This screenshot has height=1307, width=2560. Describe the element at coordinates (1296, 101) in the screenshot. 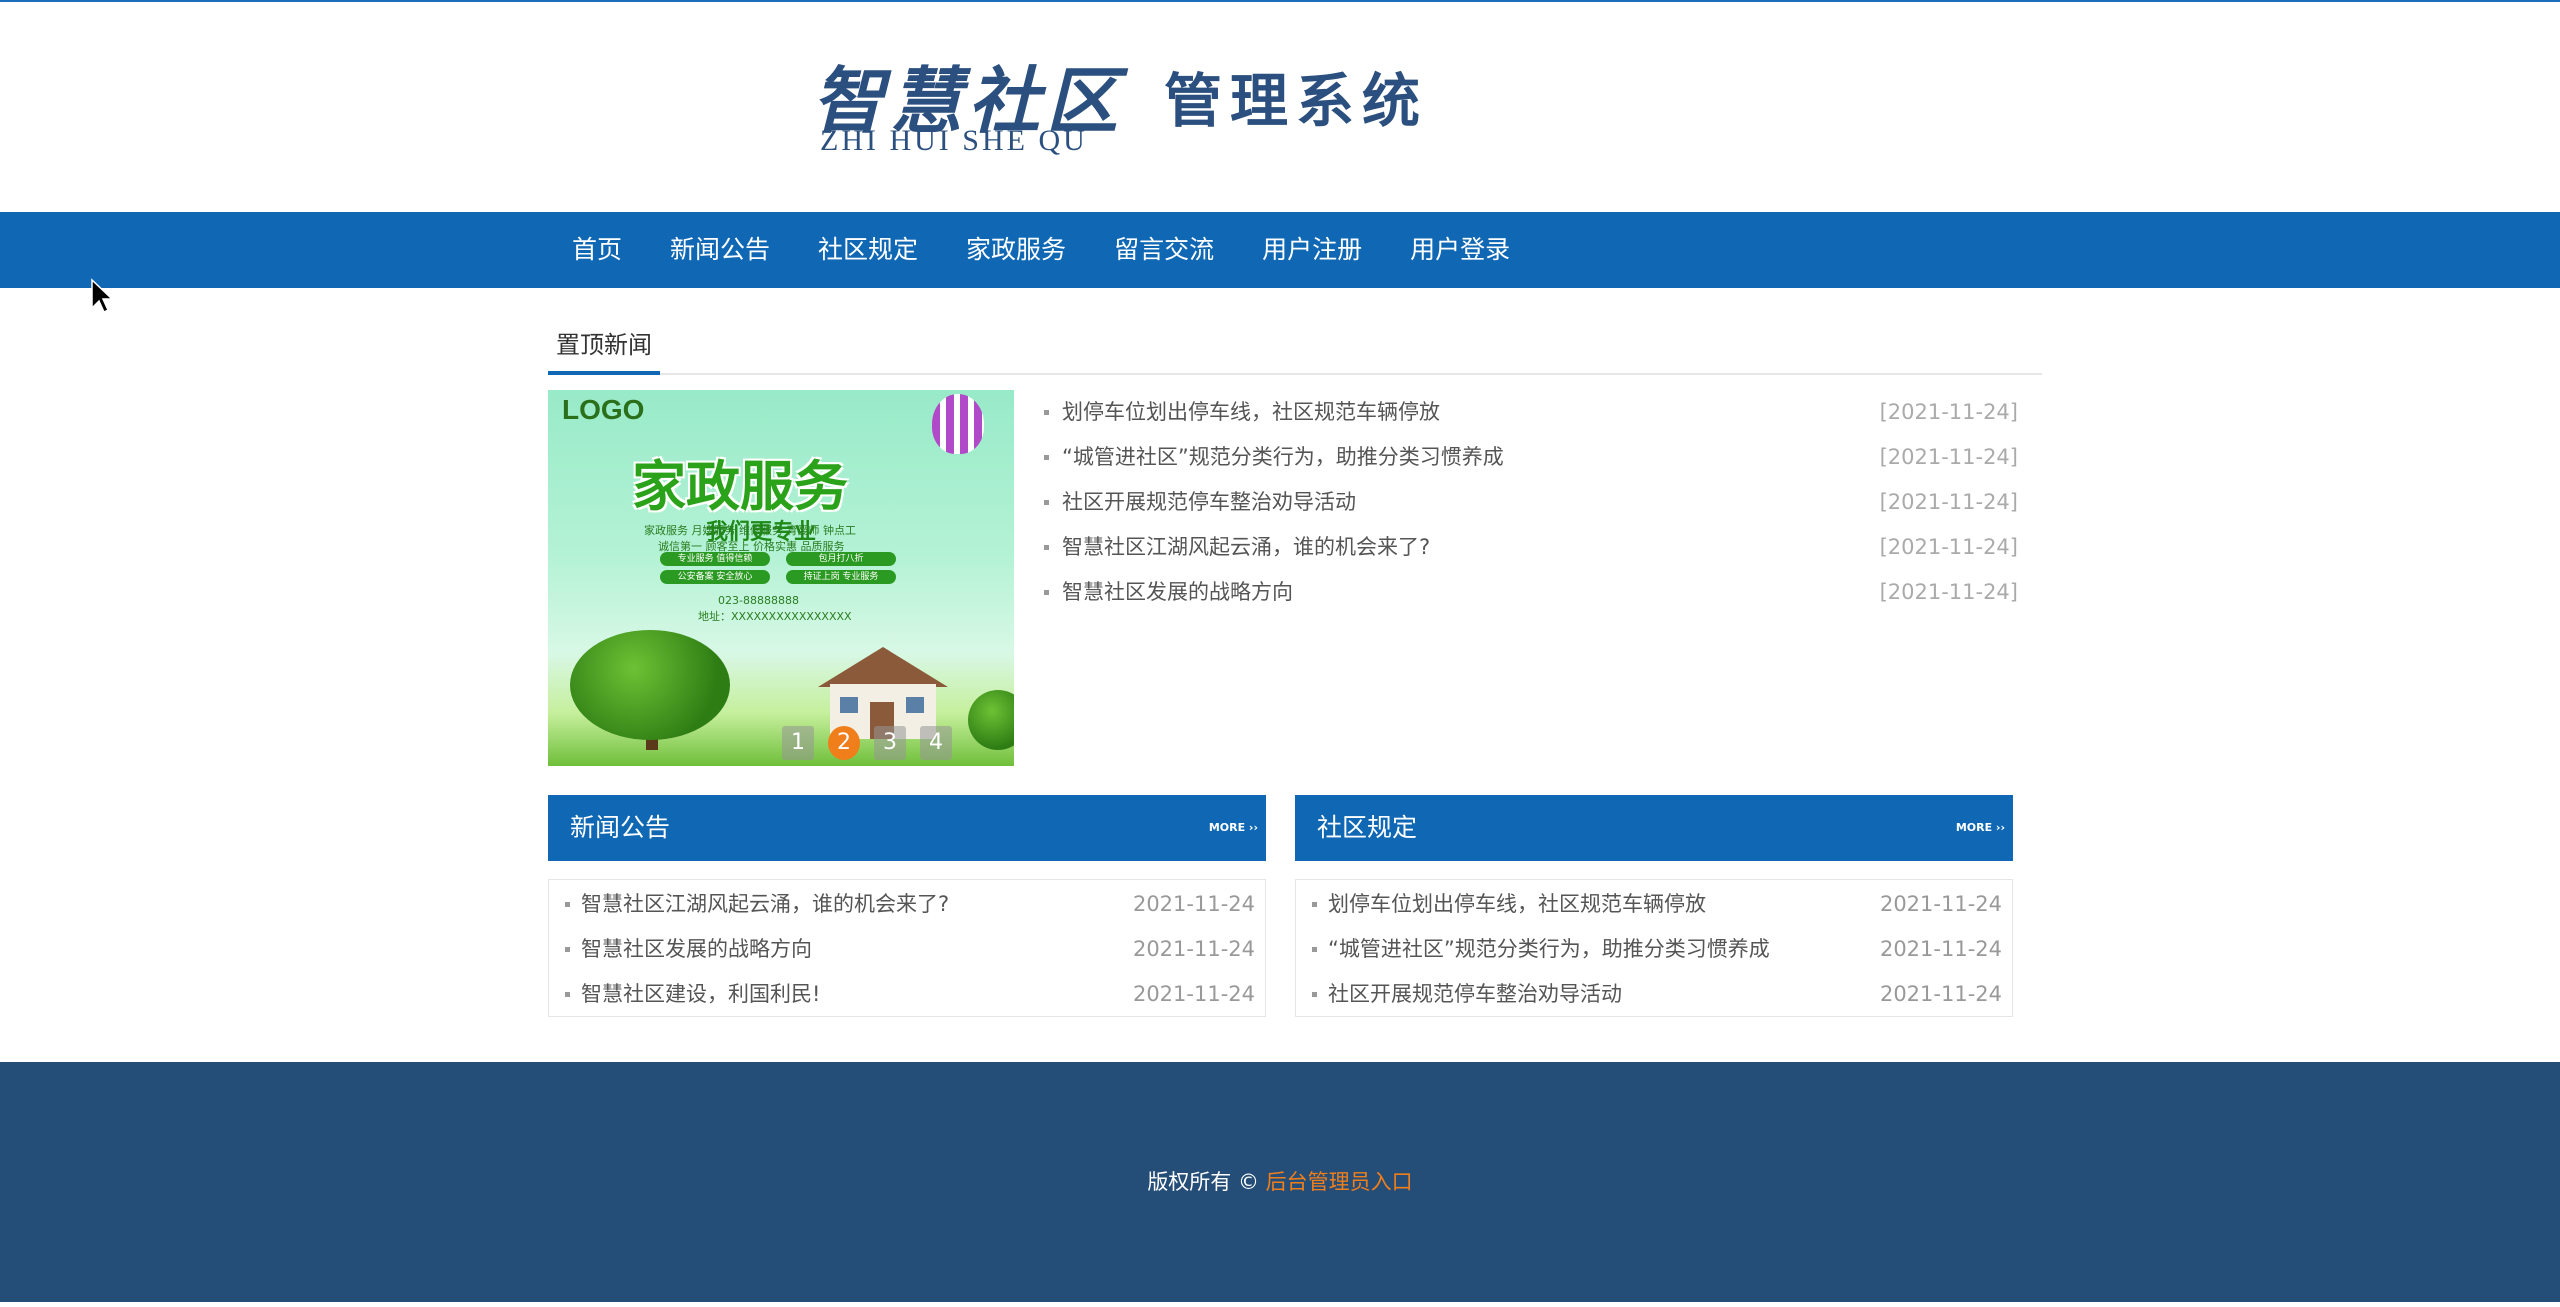

I see `logo-subtitle: 管理系统` at that location.